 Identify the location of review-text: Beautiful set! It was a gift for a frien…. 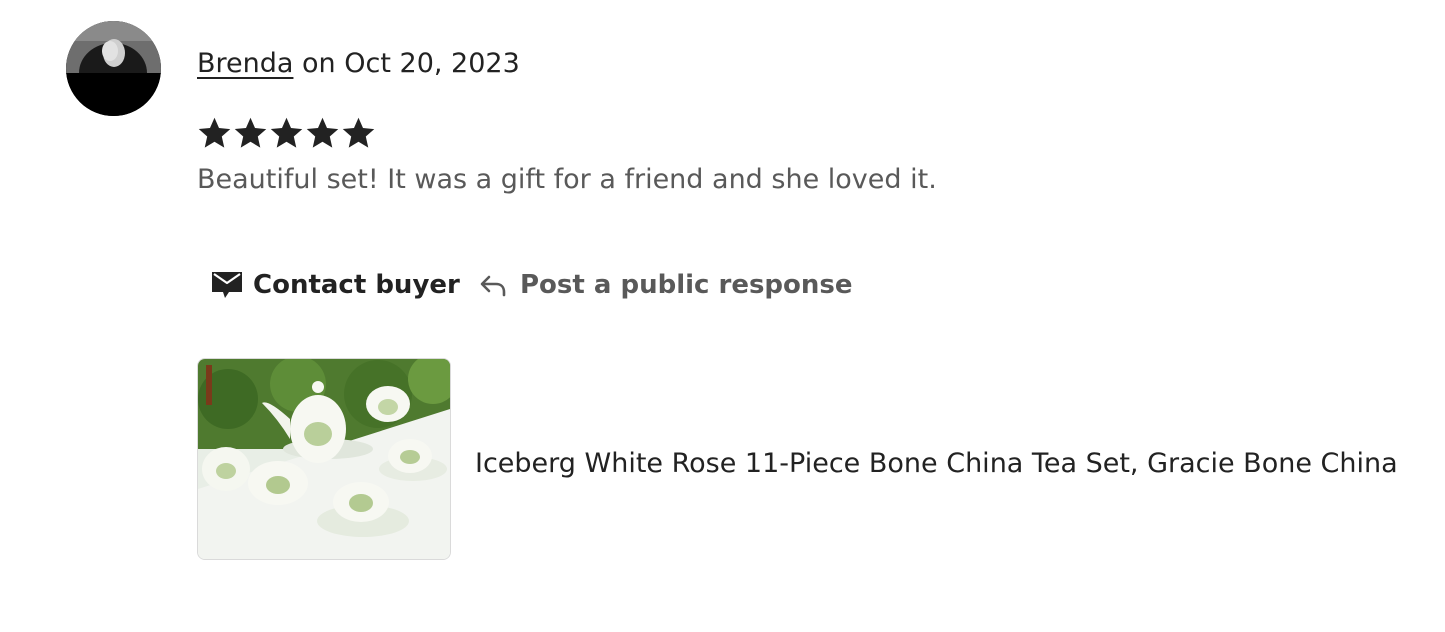
(567, 179).